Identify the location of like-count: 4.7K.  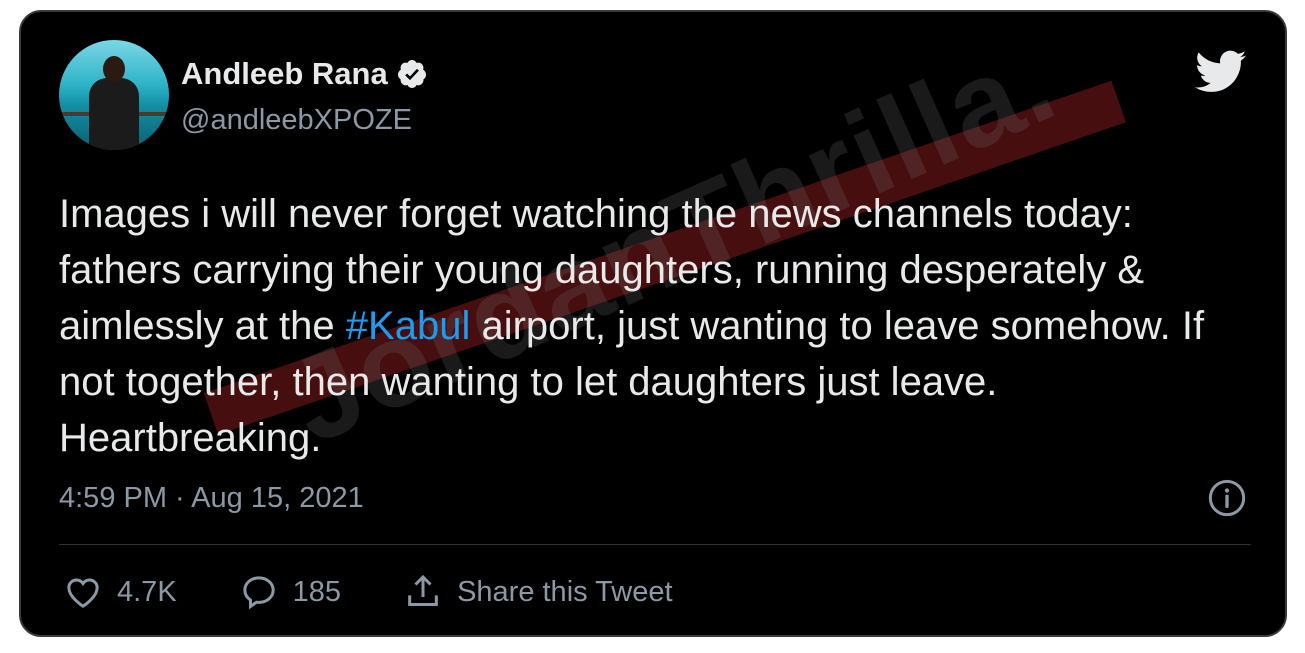
(147, 591).